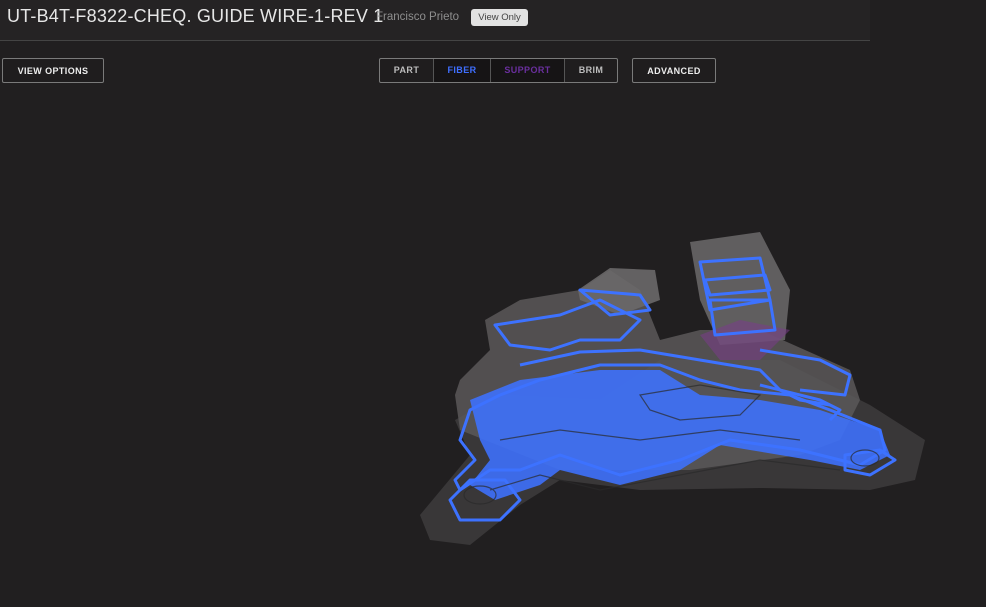 The height and width of the screenshot is (607, 986). I want to click on tab-brim: BRIM, so click(591, 70).